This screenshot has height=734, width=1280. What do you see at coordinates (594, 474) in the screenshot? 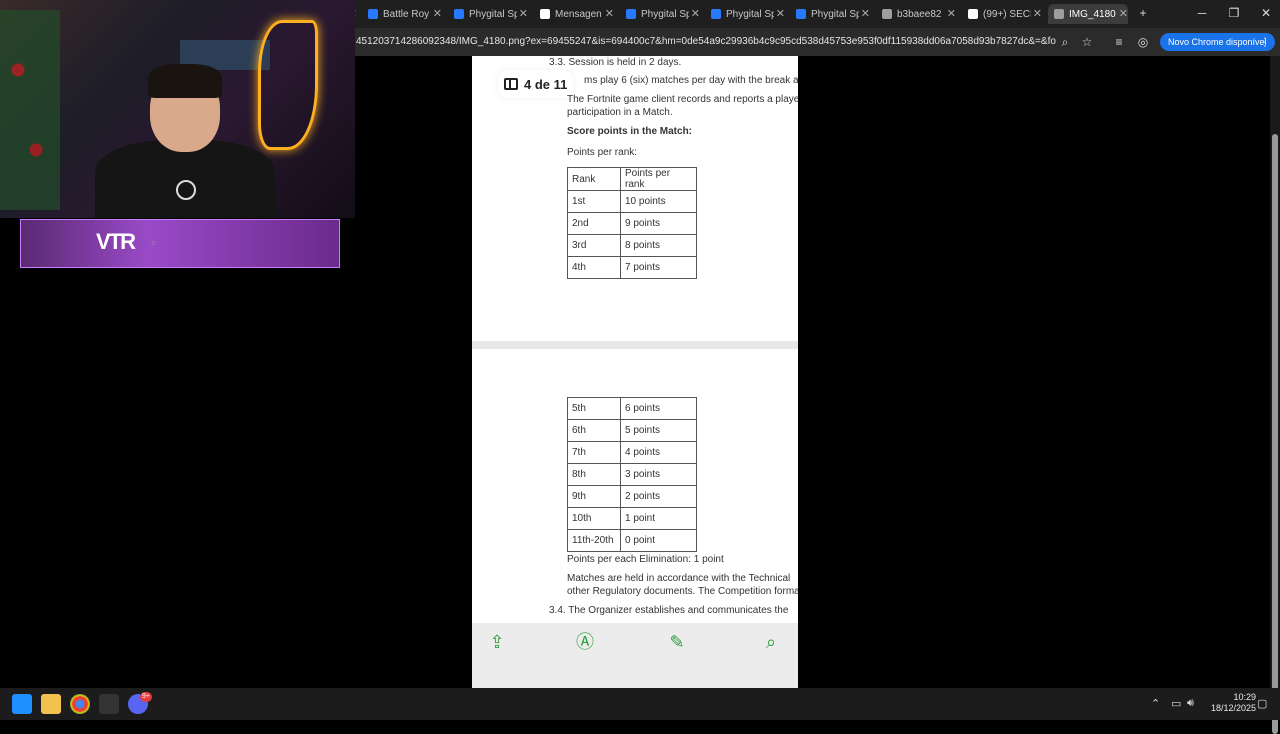
I see `rank-cell: 8th` at bounding box center [594, 474].